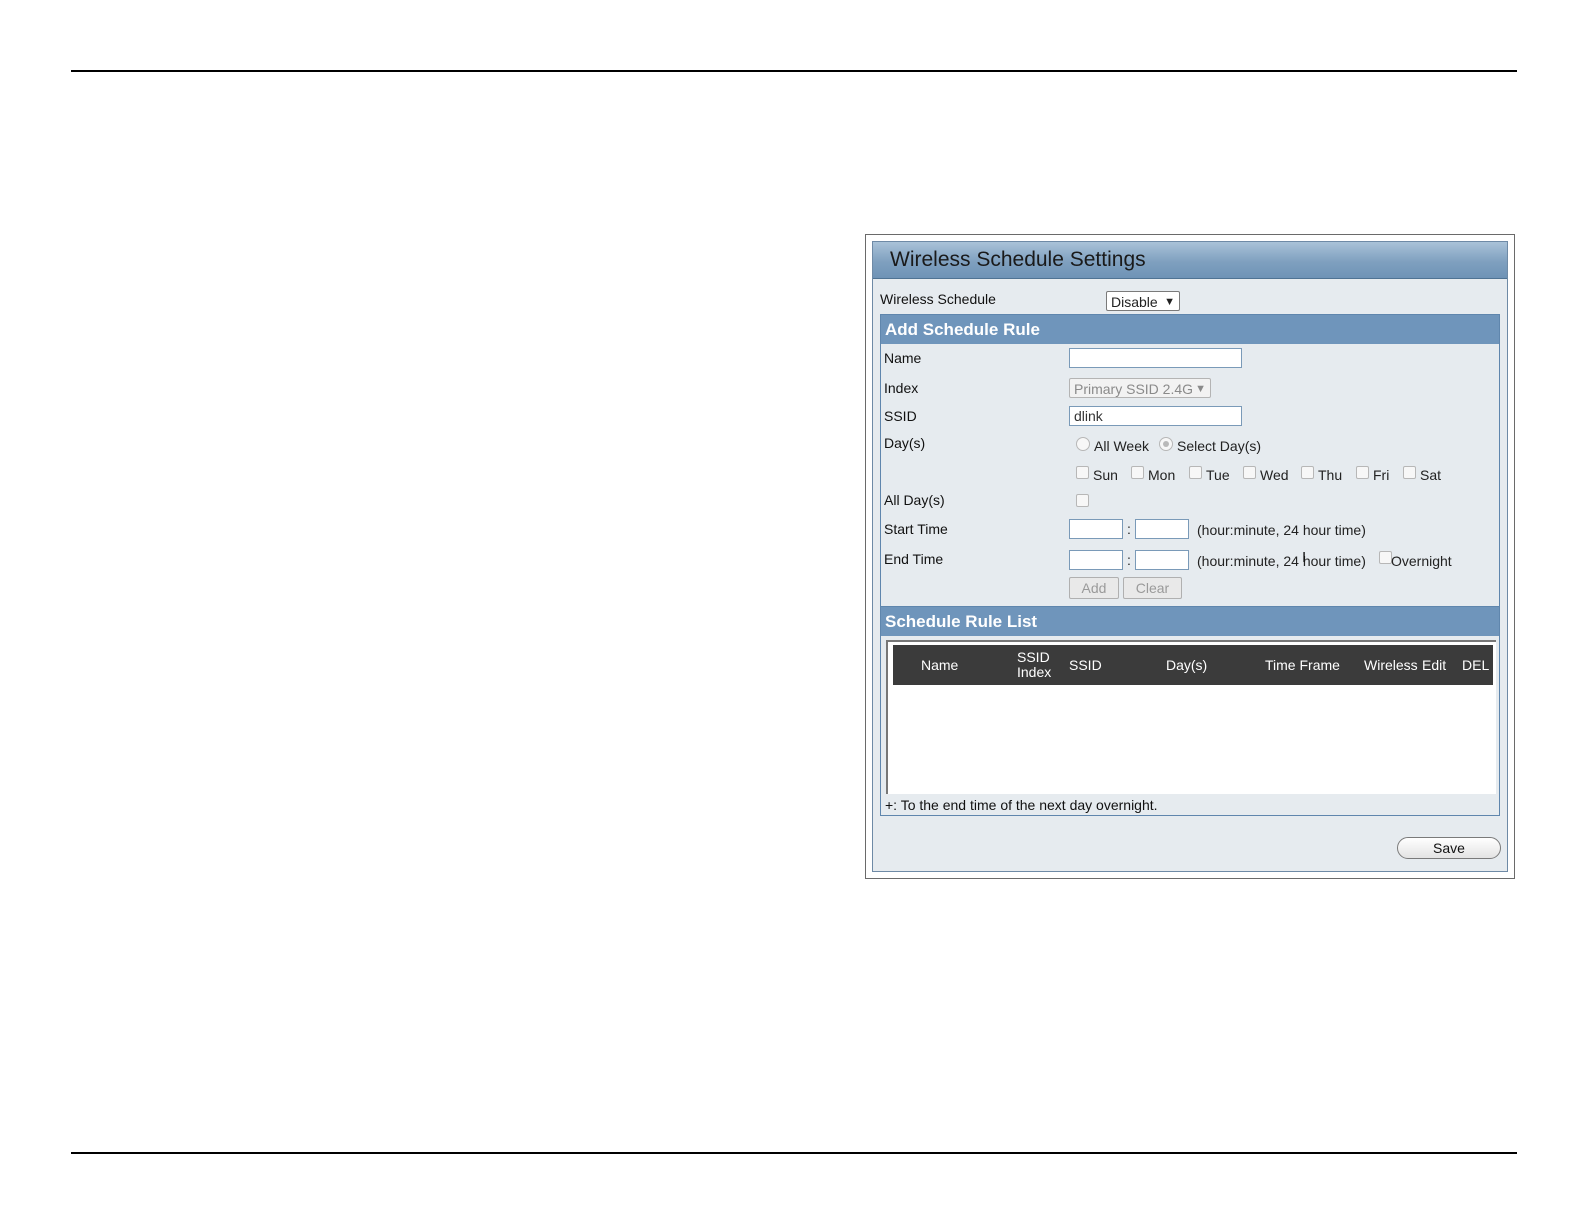 The height and width of the screenshot is (1224, 1584). Describe the element at coordinates (1155, 358) in the screenshot. I see `name-input` at that location.